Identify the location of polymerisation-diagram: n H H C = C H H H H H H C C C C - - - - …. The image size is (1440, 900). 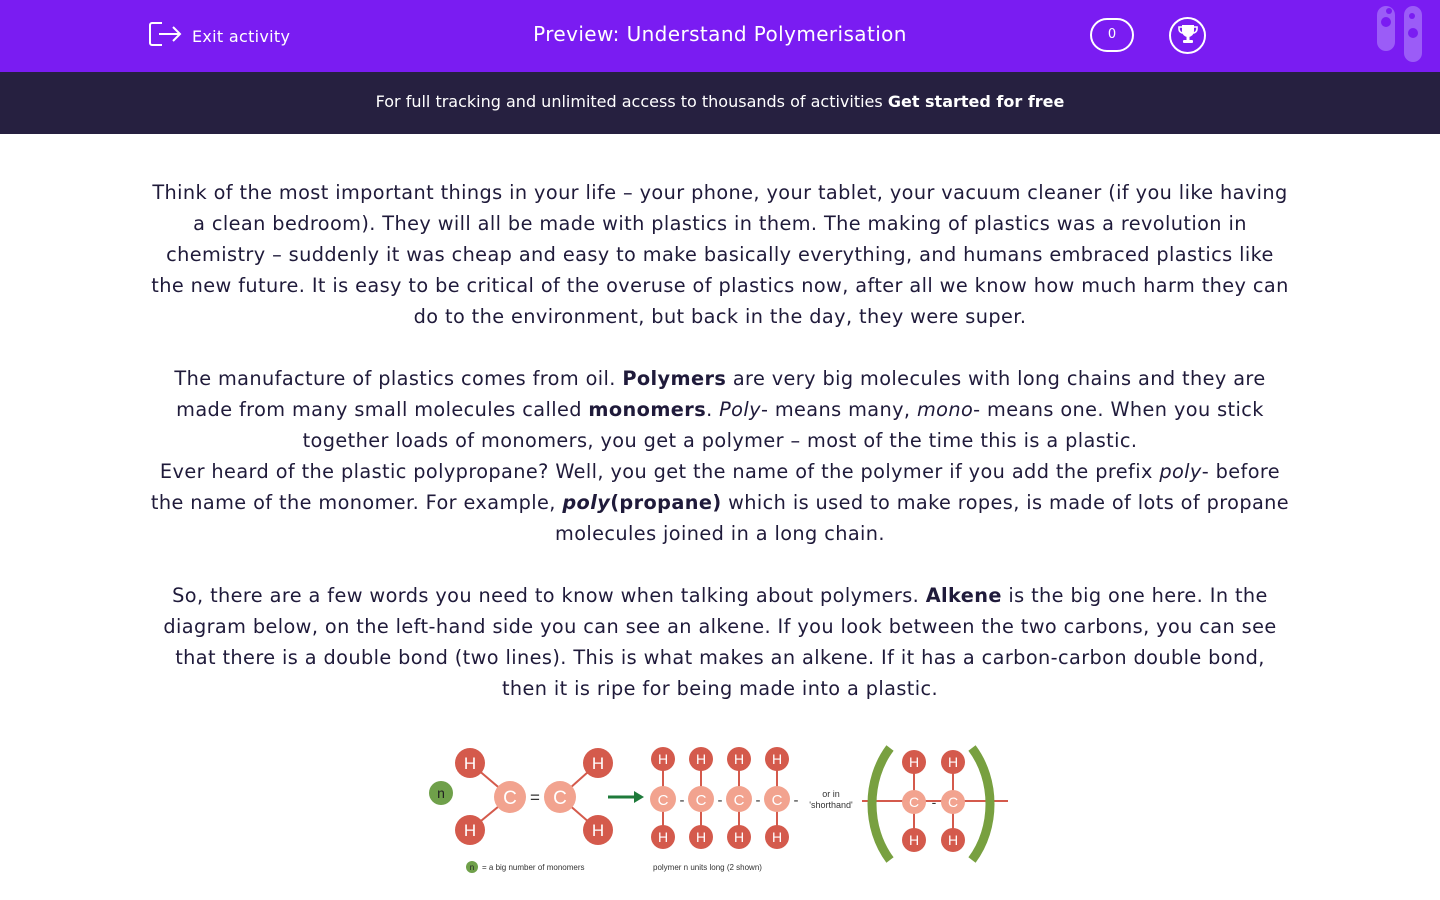
(720, 812).